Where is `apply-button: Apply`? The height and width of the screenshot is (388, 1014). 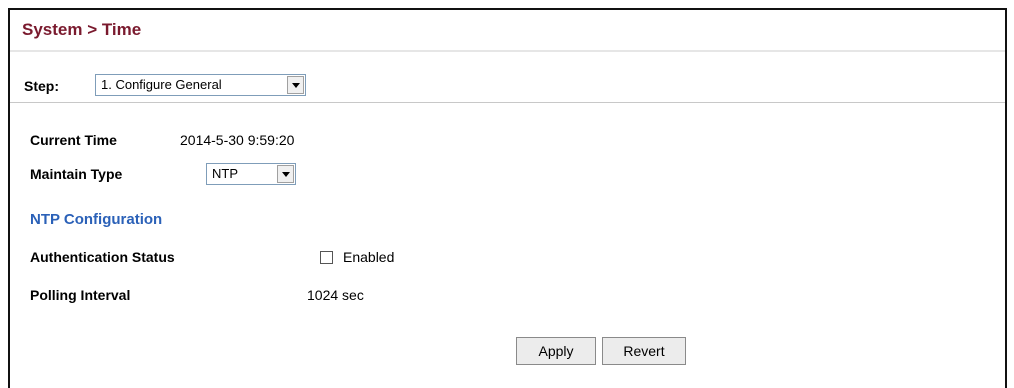 apply-button: Apply is located at coordinates (556, 351).